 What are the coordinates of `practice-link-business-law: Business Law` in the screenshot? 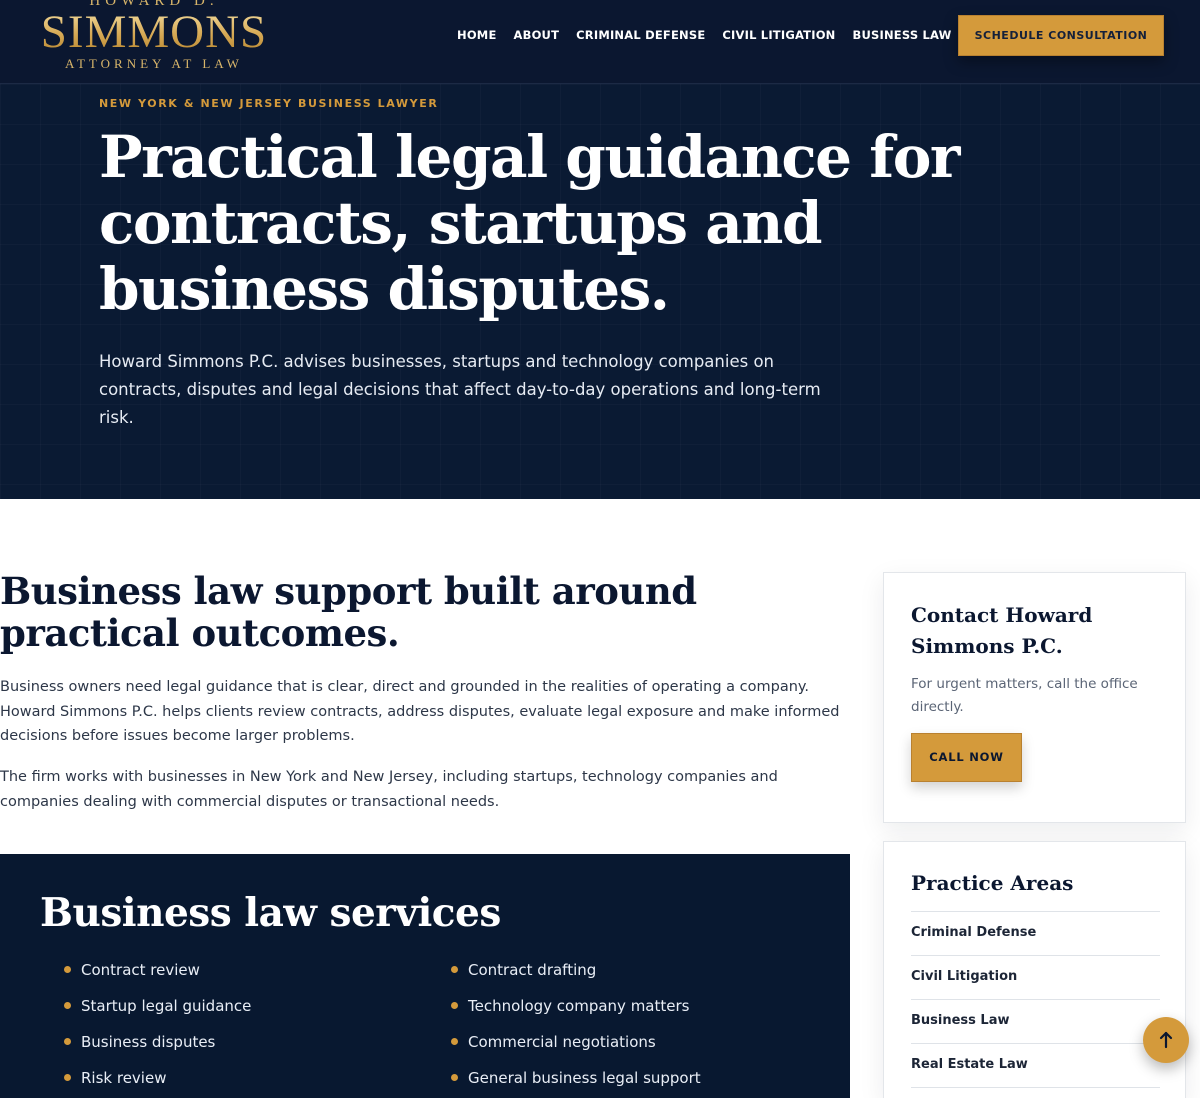 It's located at (1035, 1022).